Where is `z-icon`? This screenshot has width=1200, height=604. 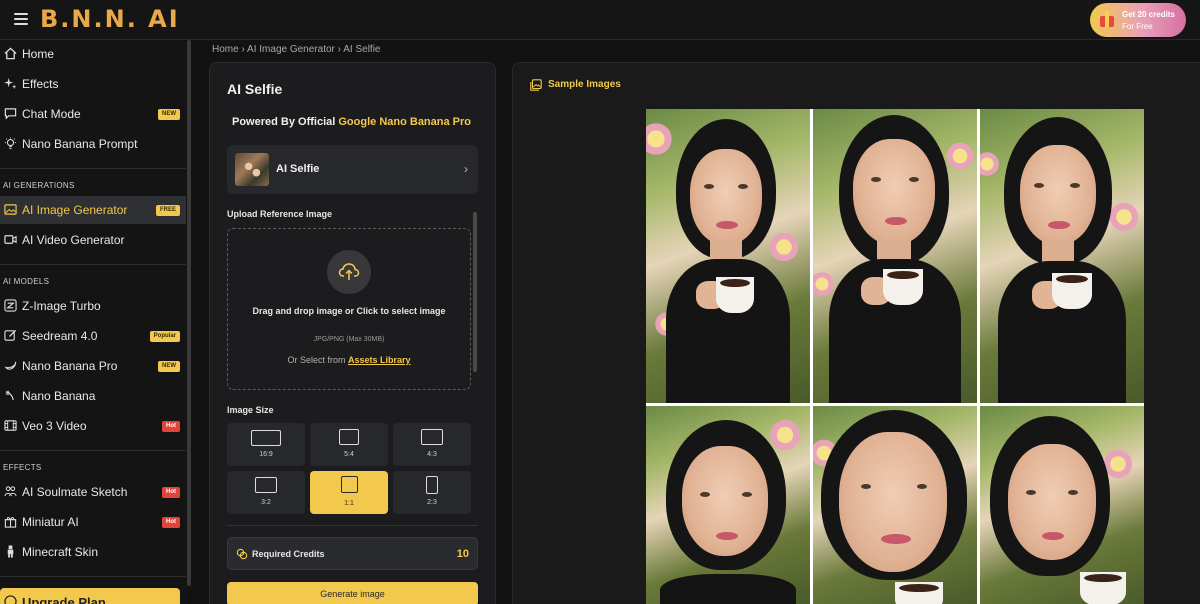 z-icon is located at coordinates (10, 305).